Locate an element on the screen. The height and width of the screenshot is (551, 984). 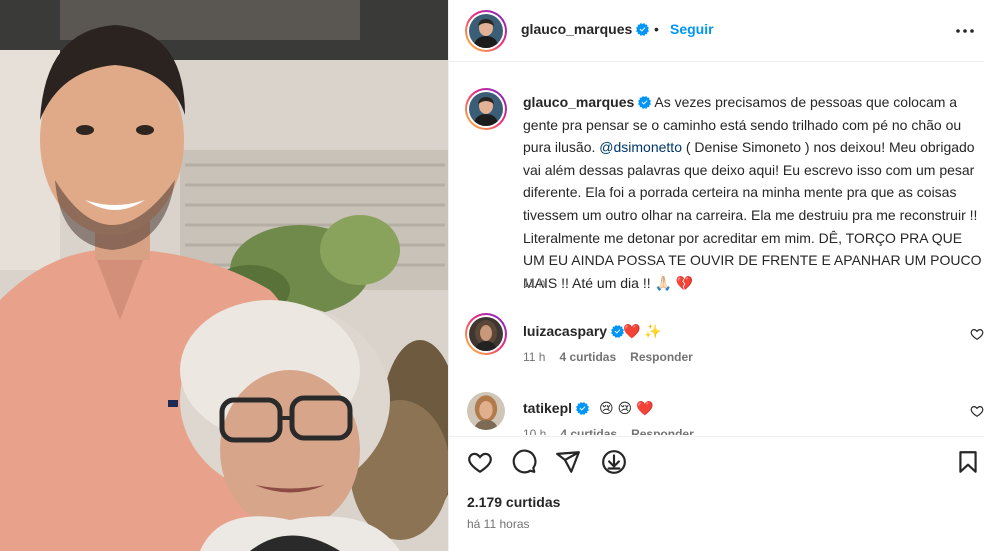
bookmark-icon is located at coordinates (968, 462).